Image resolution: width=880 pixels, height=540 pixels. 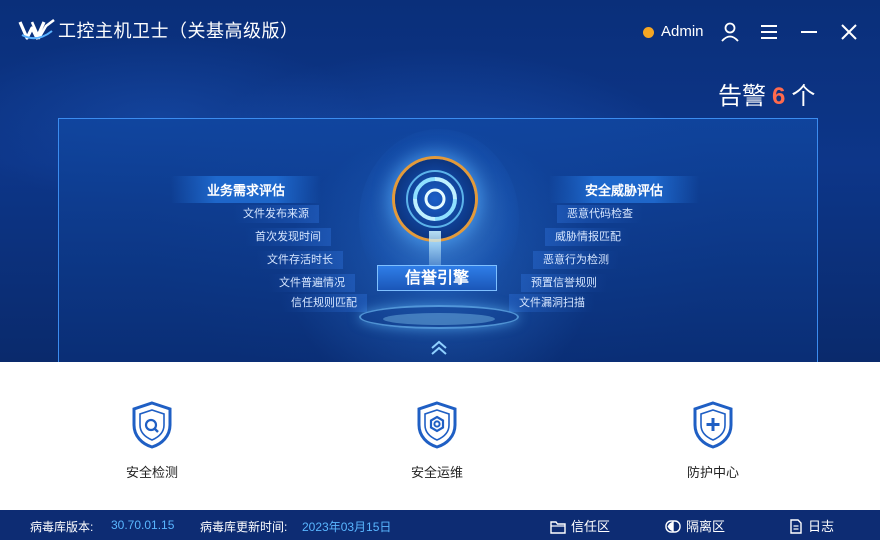 I want to click on online-status-dot, so click(x=648, y=32).